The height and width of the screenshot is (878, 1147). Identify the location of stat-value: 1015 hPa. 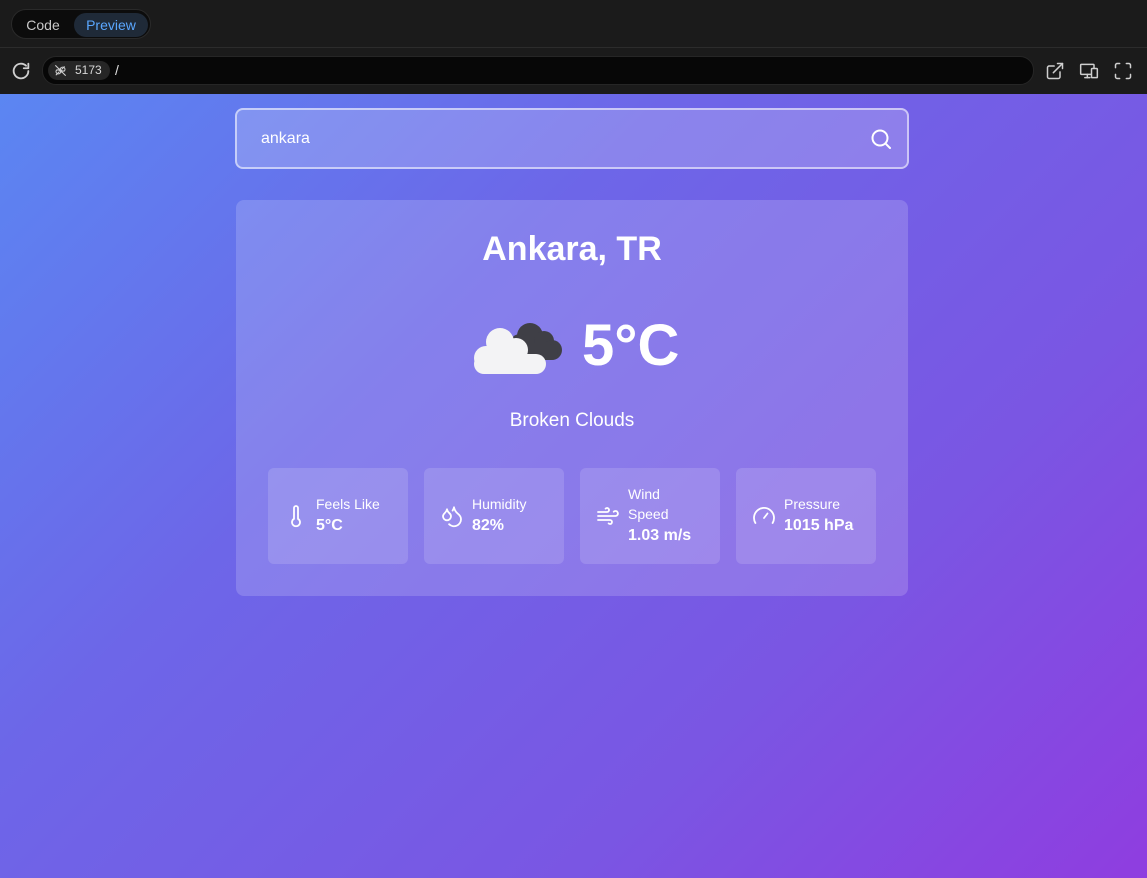
(819, 525).